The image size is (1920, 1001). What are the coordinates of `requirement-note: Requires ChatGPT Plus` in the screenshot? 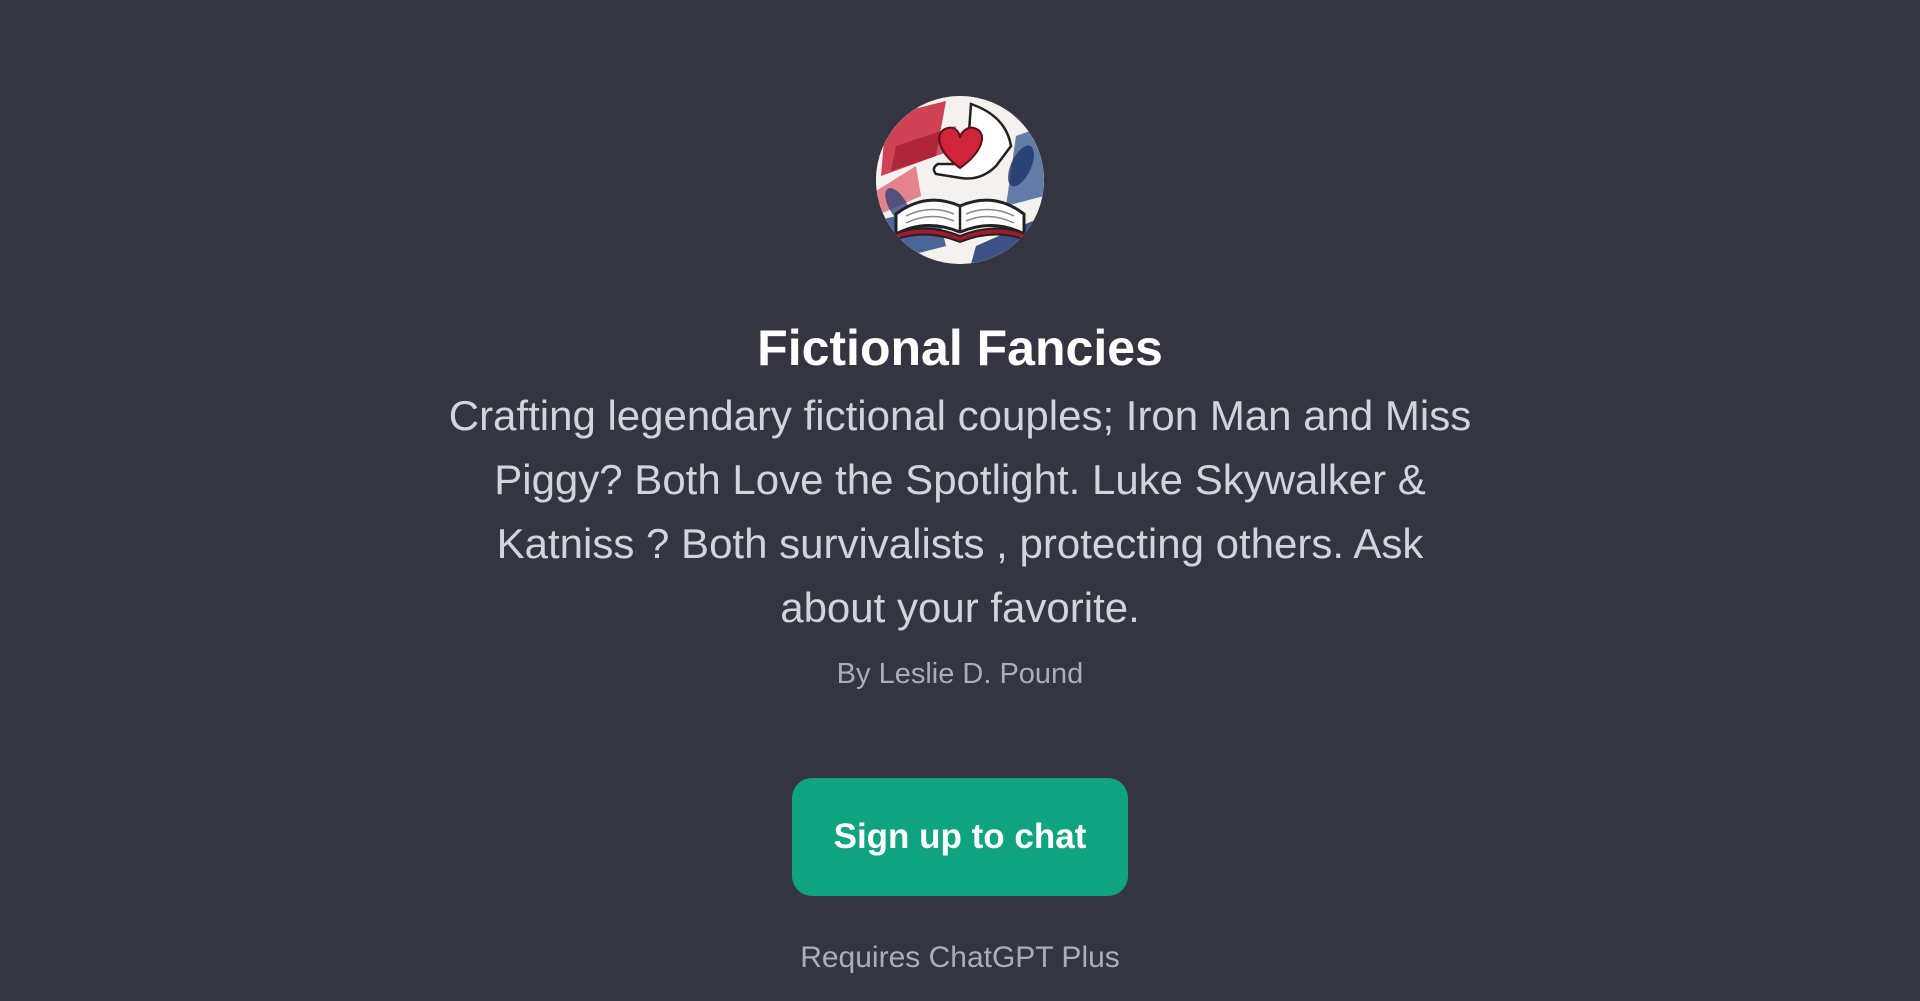 It's located at (960, 957).